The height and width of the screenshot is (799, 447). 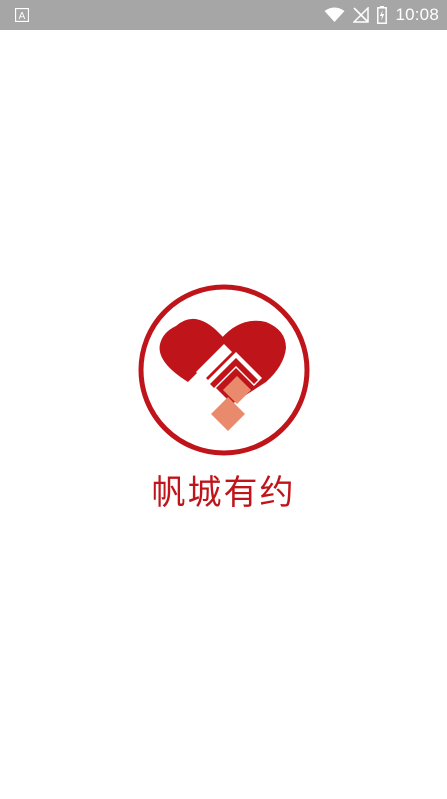 I want to click on a-notification-icon: A, so click(x=22, y=15).